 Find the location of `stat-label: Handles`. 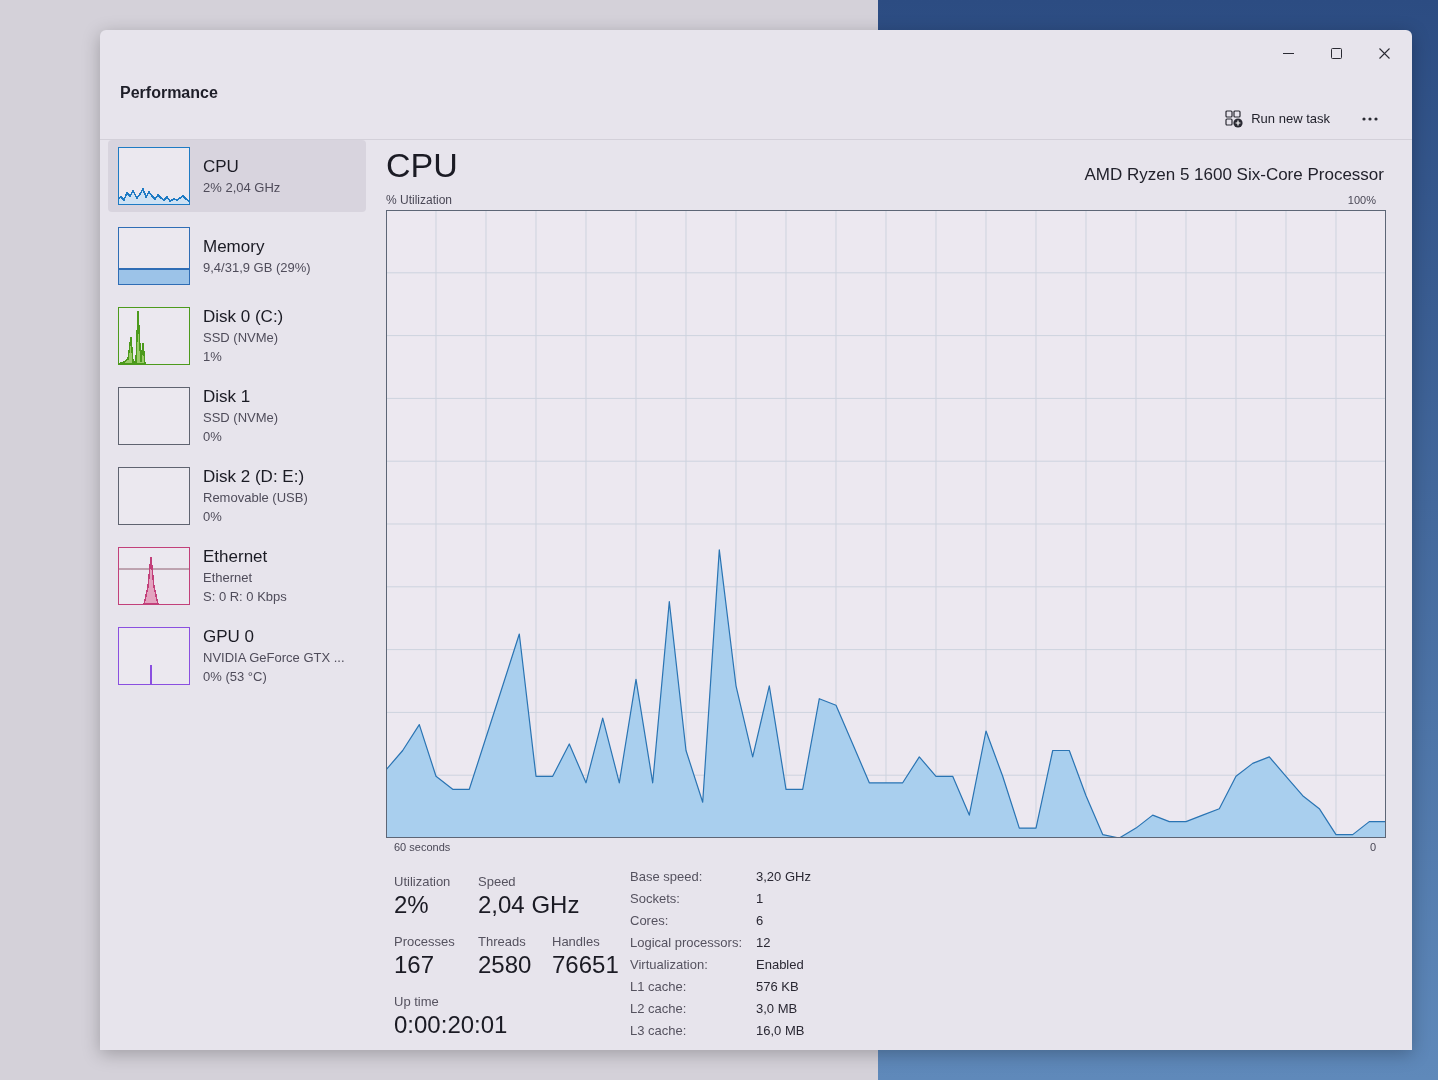

stat-label: Handles is located at coordinates (576, 942).